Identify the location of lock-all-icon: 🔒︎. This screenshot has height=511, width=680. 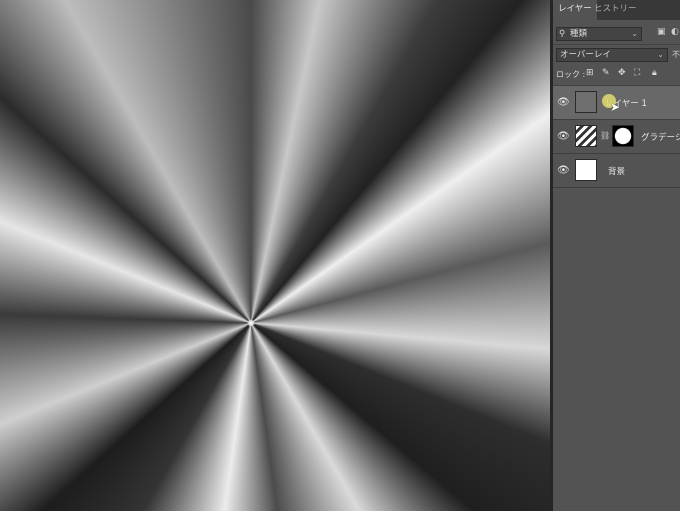
(654, 73).